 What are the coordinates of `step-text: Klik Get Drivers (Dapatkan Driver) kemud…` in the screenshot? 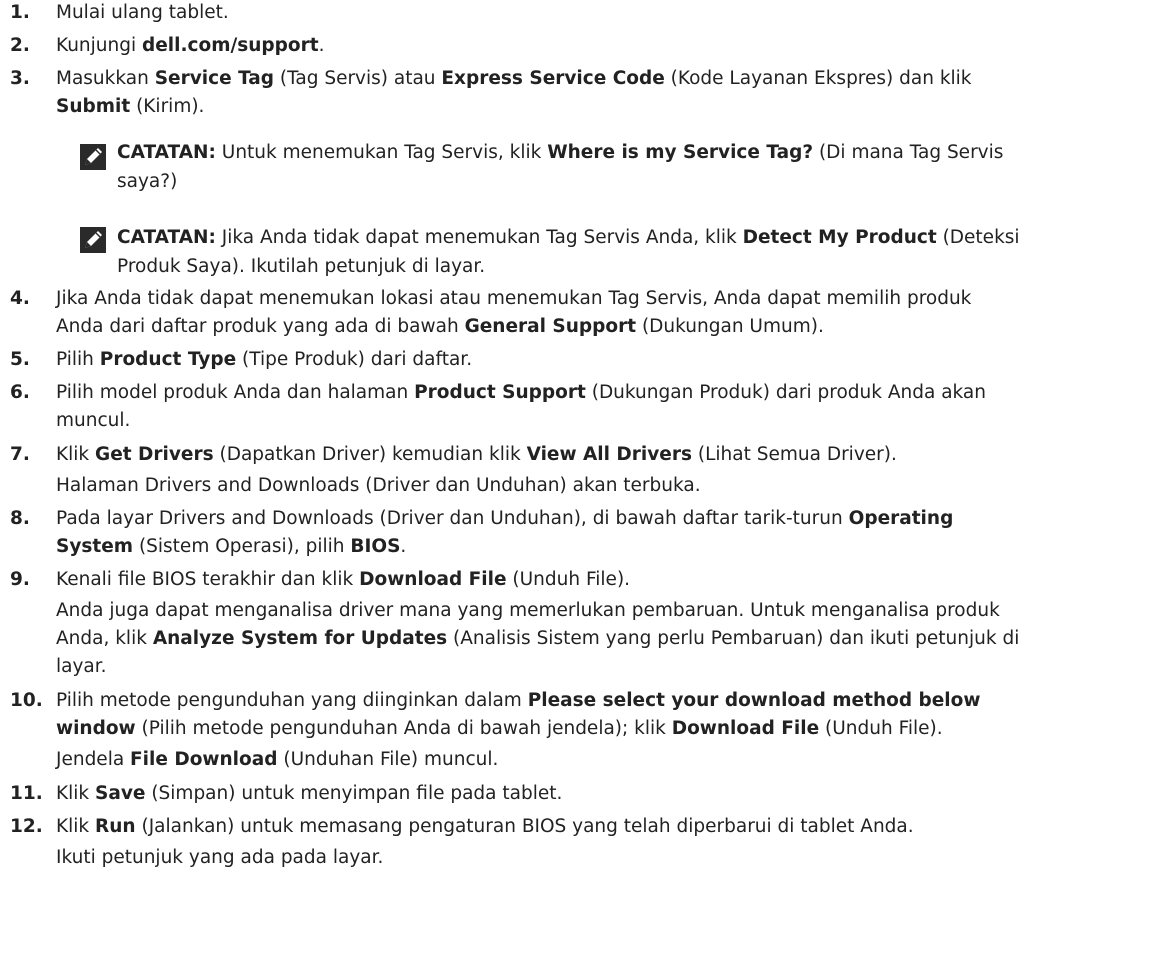 It's located at (476, 454).